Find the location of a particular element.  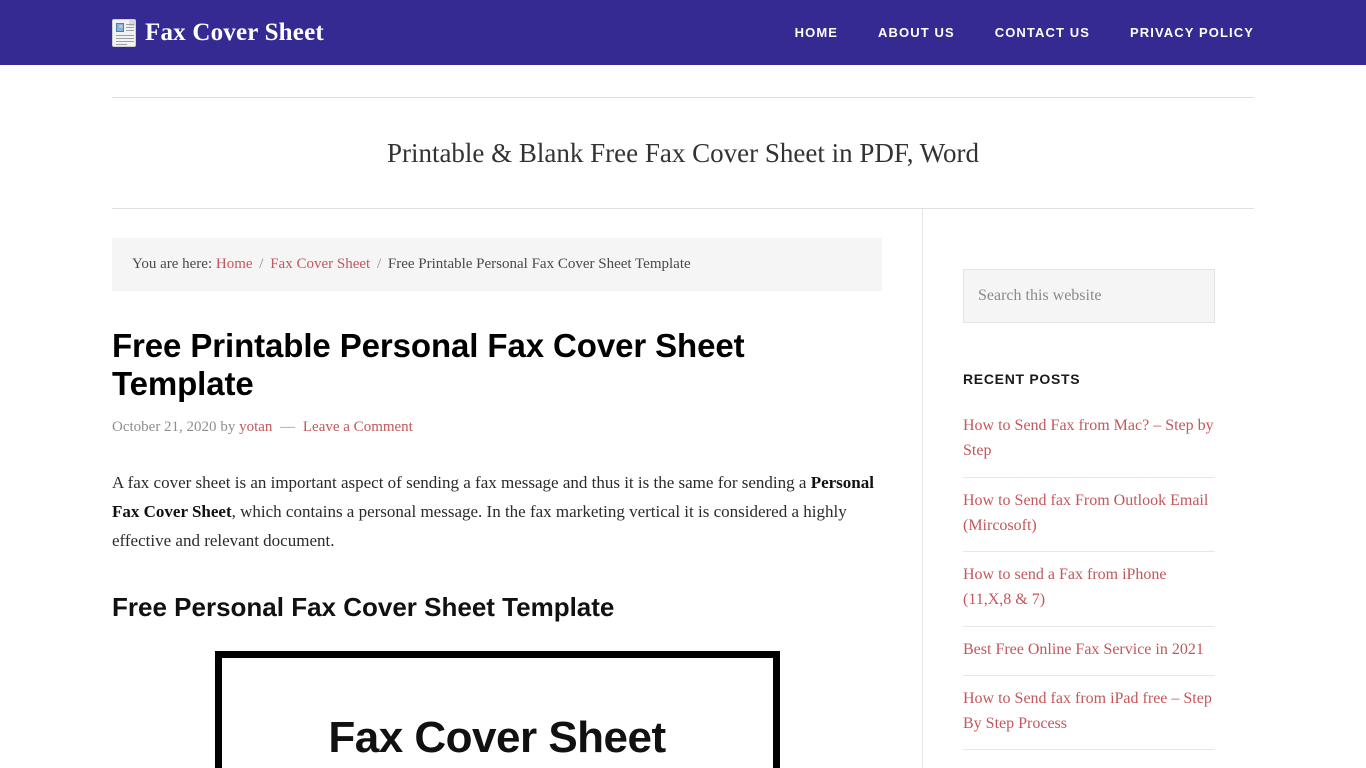

fax-template-figure: Fax Cover Sheet is located at coordinates (497, 709).